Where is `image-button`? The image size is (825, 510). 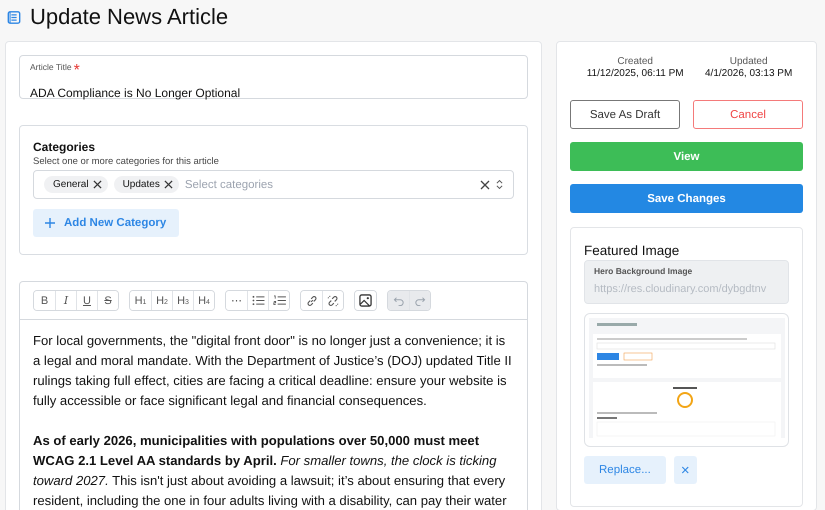
image-button is located at coordinates (365, 300).